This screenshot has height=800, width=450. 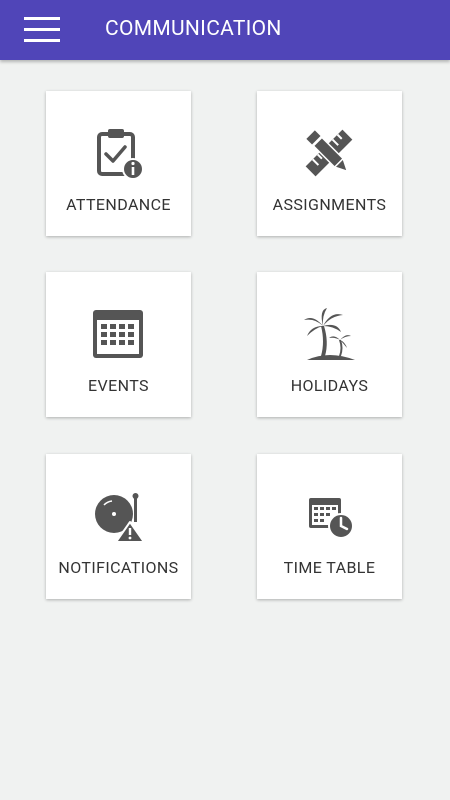 I want to click on alarm-bell-icon, so click(x=118, y=516).